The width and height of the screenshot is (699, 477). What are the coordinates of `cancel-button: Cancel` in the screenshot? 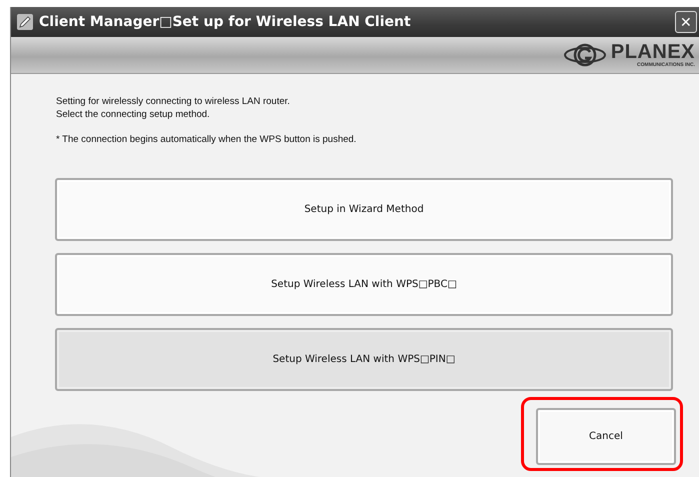 It's located at (606, 436).